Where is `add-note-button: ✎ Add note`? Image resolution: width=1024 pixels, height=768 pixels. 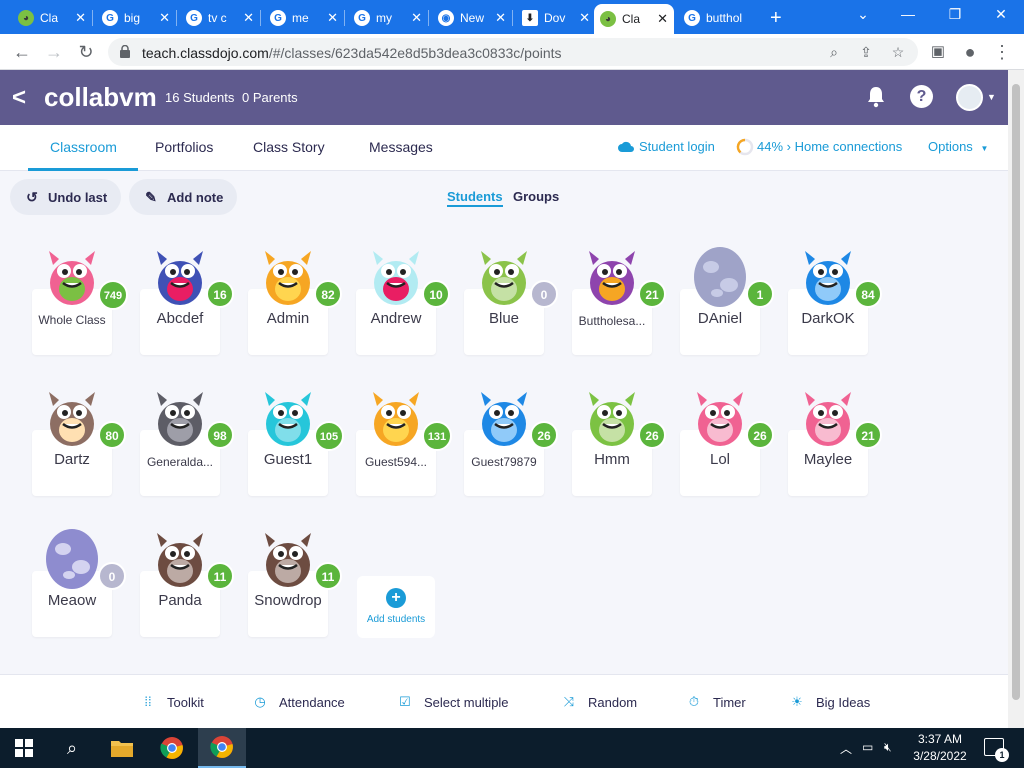 add-note-button: ✎ Add note is located at coordinates (183, 197).